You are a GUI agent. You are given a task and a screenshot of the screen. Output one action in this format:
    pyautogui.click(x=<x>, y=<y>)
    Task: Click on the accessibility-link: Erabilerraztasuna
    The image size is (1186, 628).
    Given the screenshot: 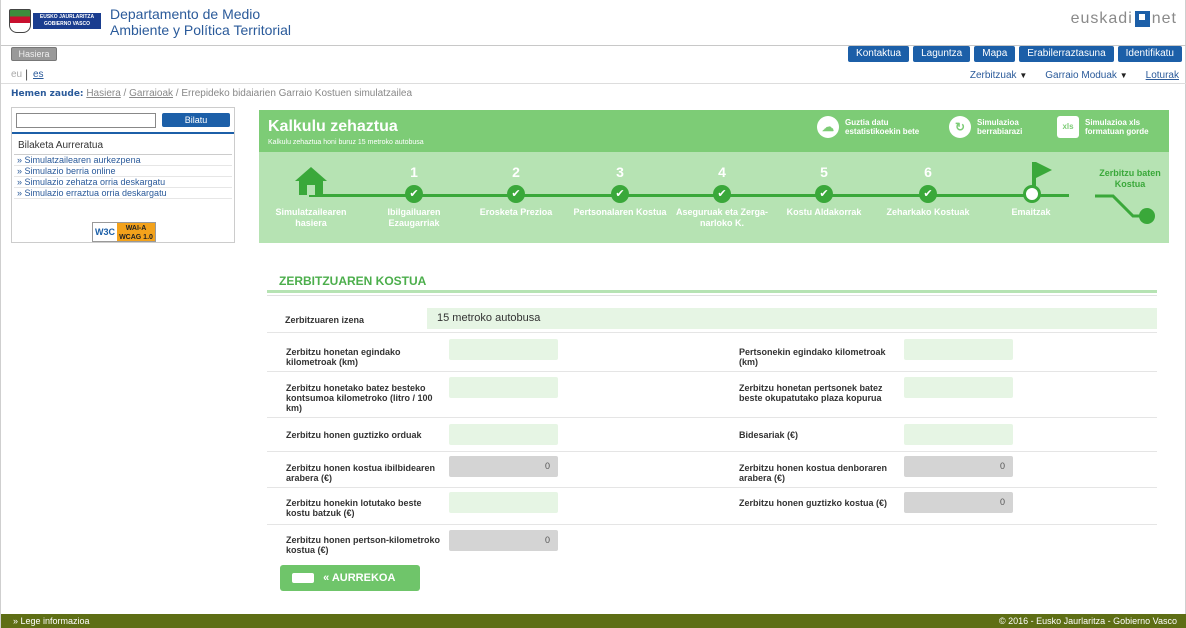 What is the action you would take?
    pyautogui.click(x=1066, y=54)
    